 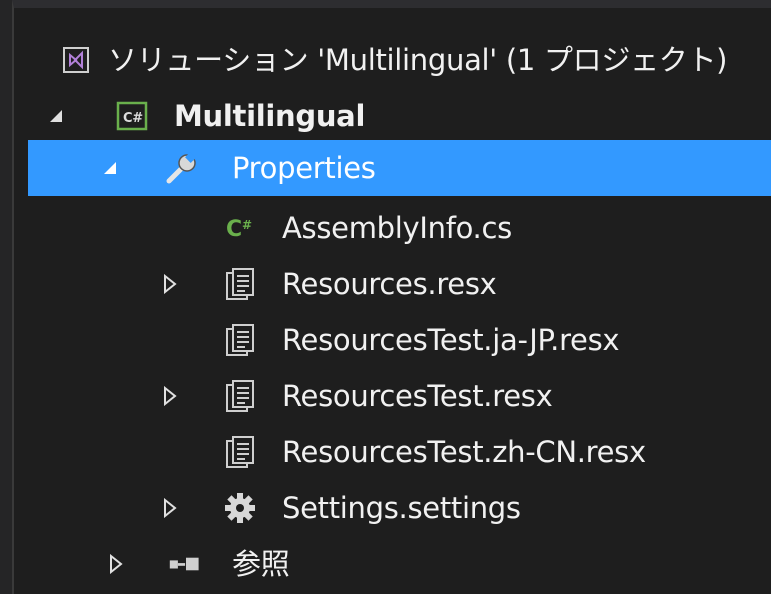 I want to click on gear-icon, so click(x=240, y=508).